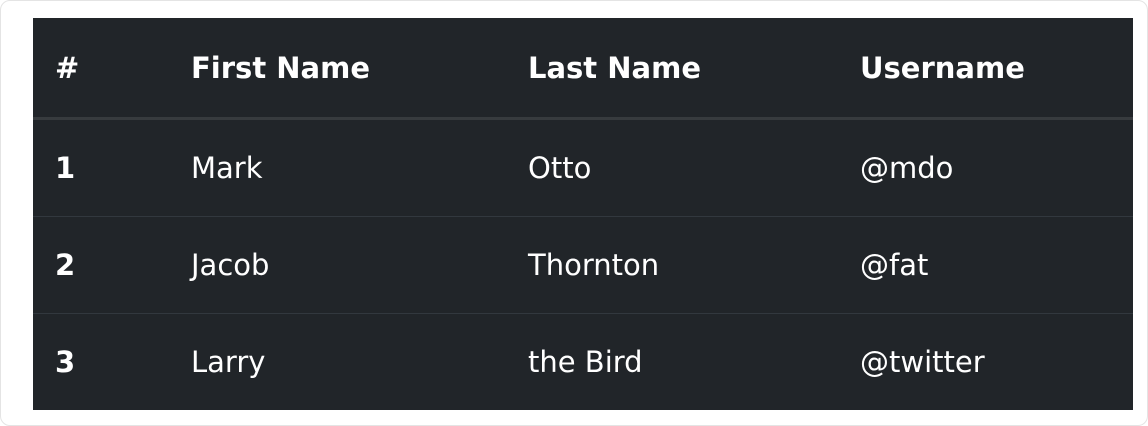 This screenshot has width=1148, height=426. What do you see at coordinates (983, 361) in the screenshot?
I see `username-cell: @twitter` at bounding box center [983, 361].